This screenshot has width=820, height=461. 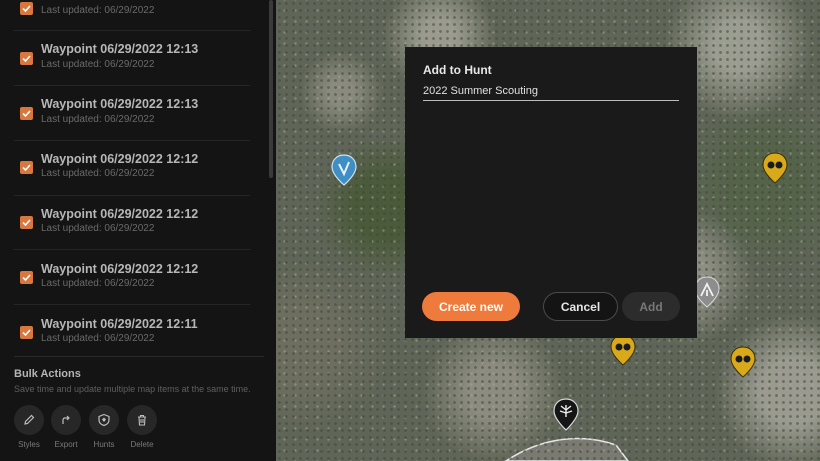 What do you see at coordinates (142, 444) in the screenshot?
I see `delete-label: Delete` at bounding box center [142, 444].